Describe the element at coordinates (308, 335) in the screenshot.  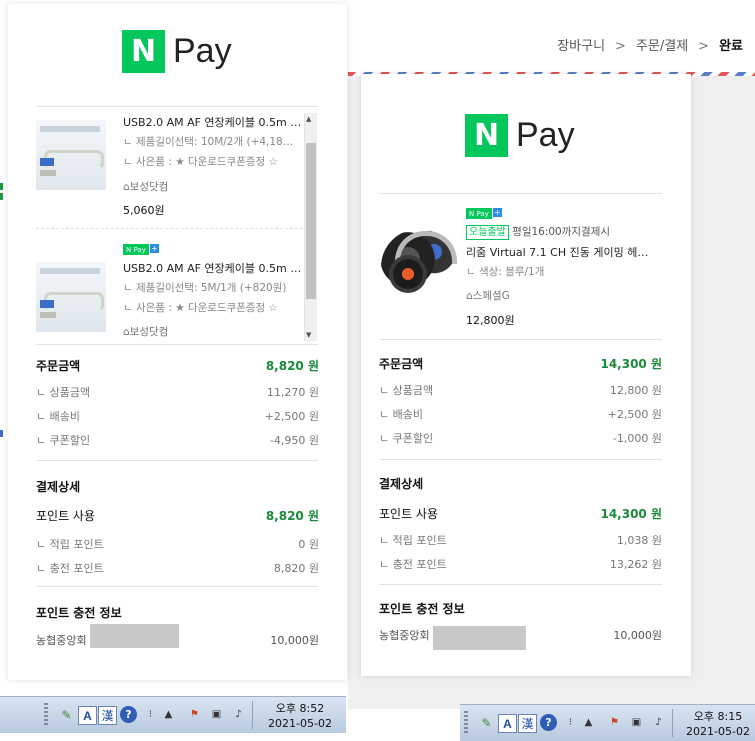
I see `scroll-down-arrow-icon: ▼` at that location.